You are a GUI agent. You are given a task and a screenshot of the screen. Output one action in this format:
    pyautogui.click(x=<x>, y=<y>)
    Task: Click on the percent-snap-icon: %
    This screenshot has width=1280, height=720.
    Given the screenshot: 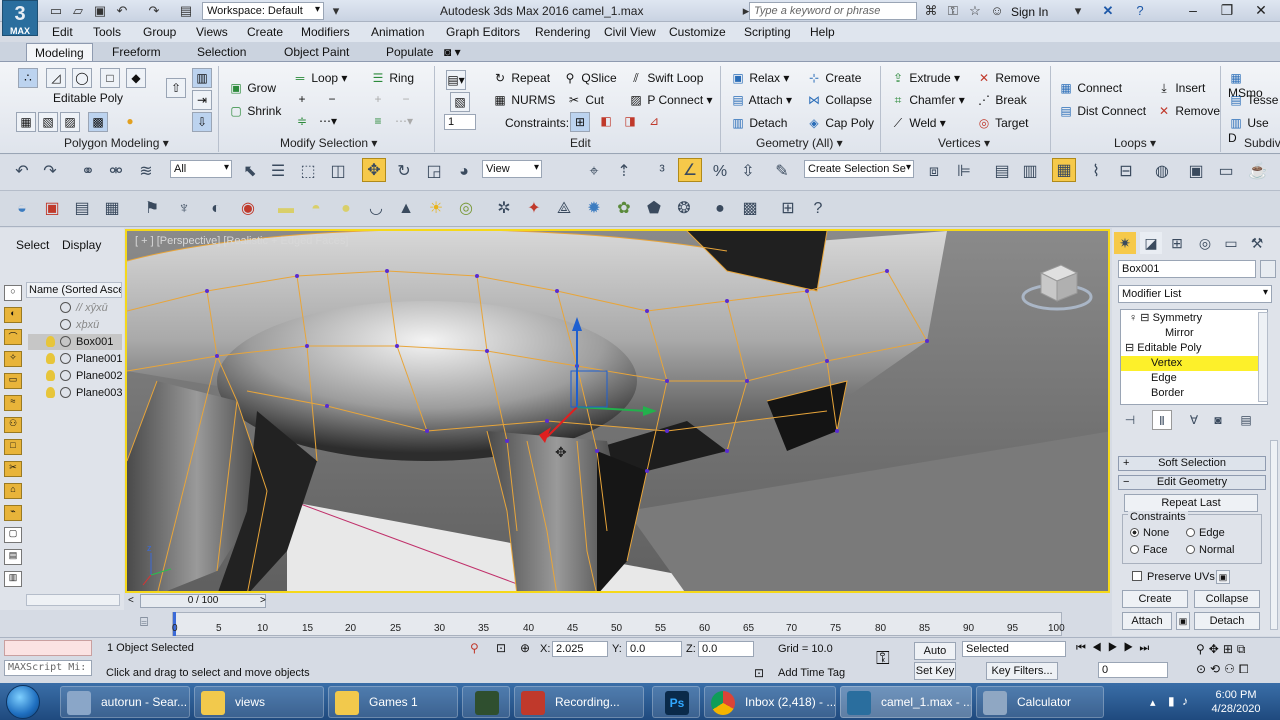 What is the action you would take?
    pyautogui.click(x=720, y=172)
    